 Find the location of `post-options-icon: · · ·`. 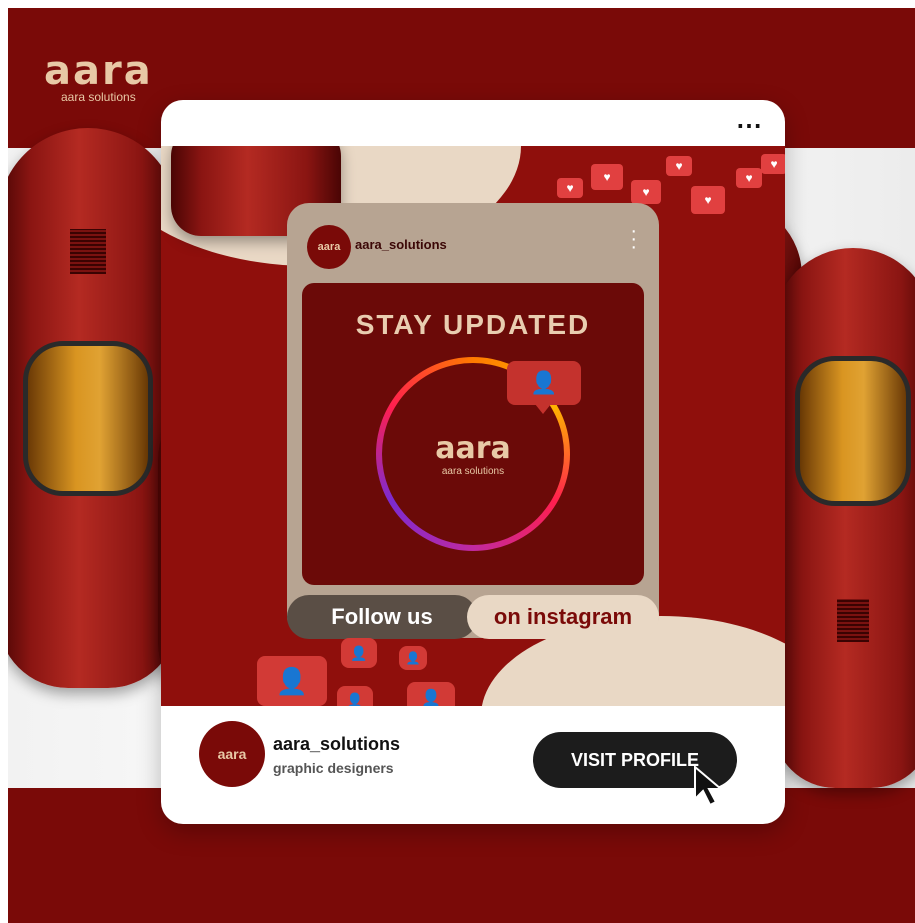

post-options-icon: · · · is located at coordinates (633, 239).